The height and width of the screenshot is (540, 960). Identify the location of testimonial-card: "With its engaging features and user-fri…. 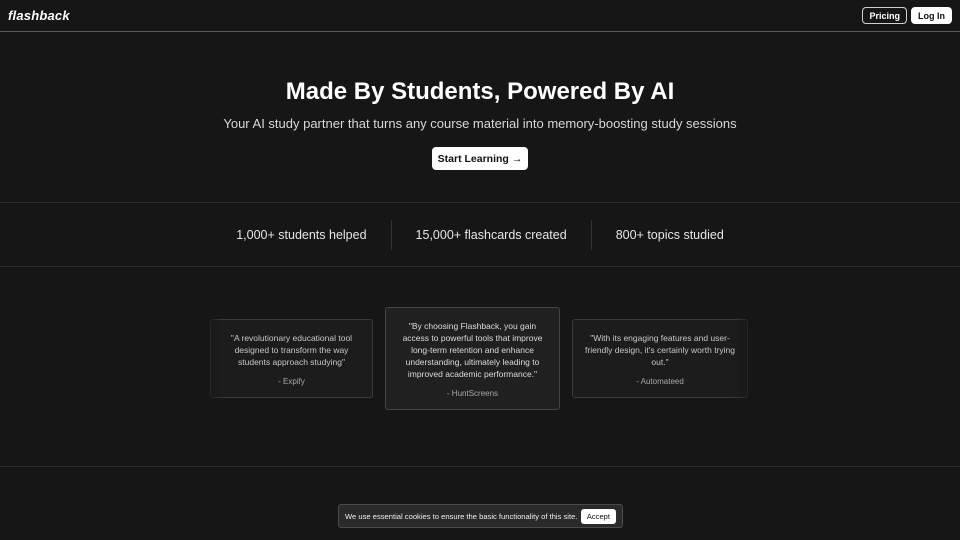
(660, 358).